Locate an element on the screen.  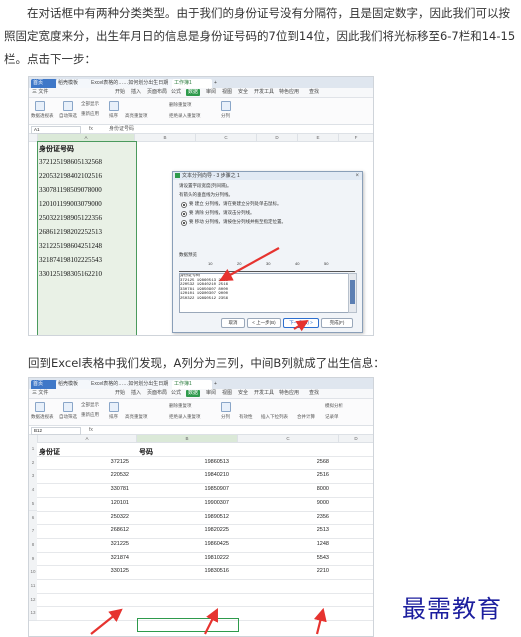
cell-birthdate: 19840210 is located at coordinates (199, 475).